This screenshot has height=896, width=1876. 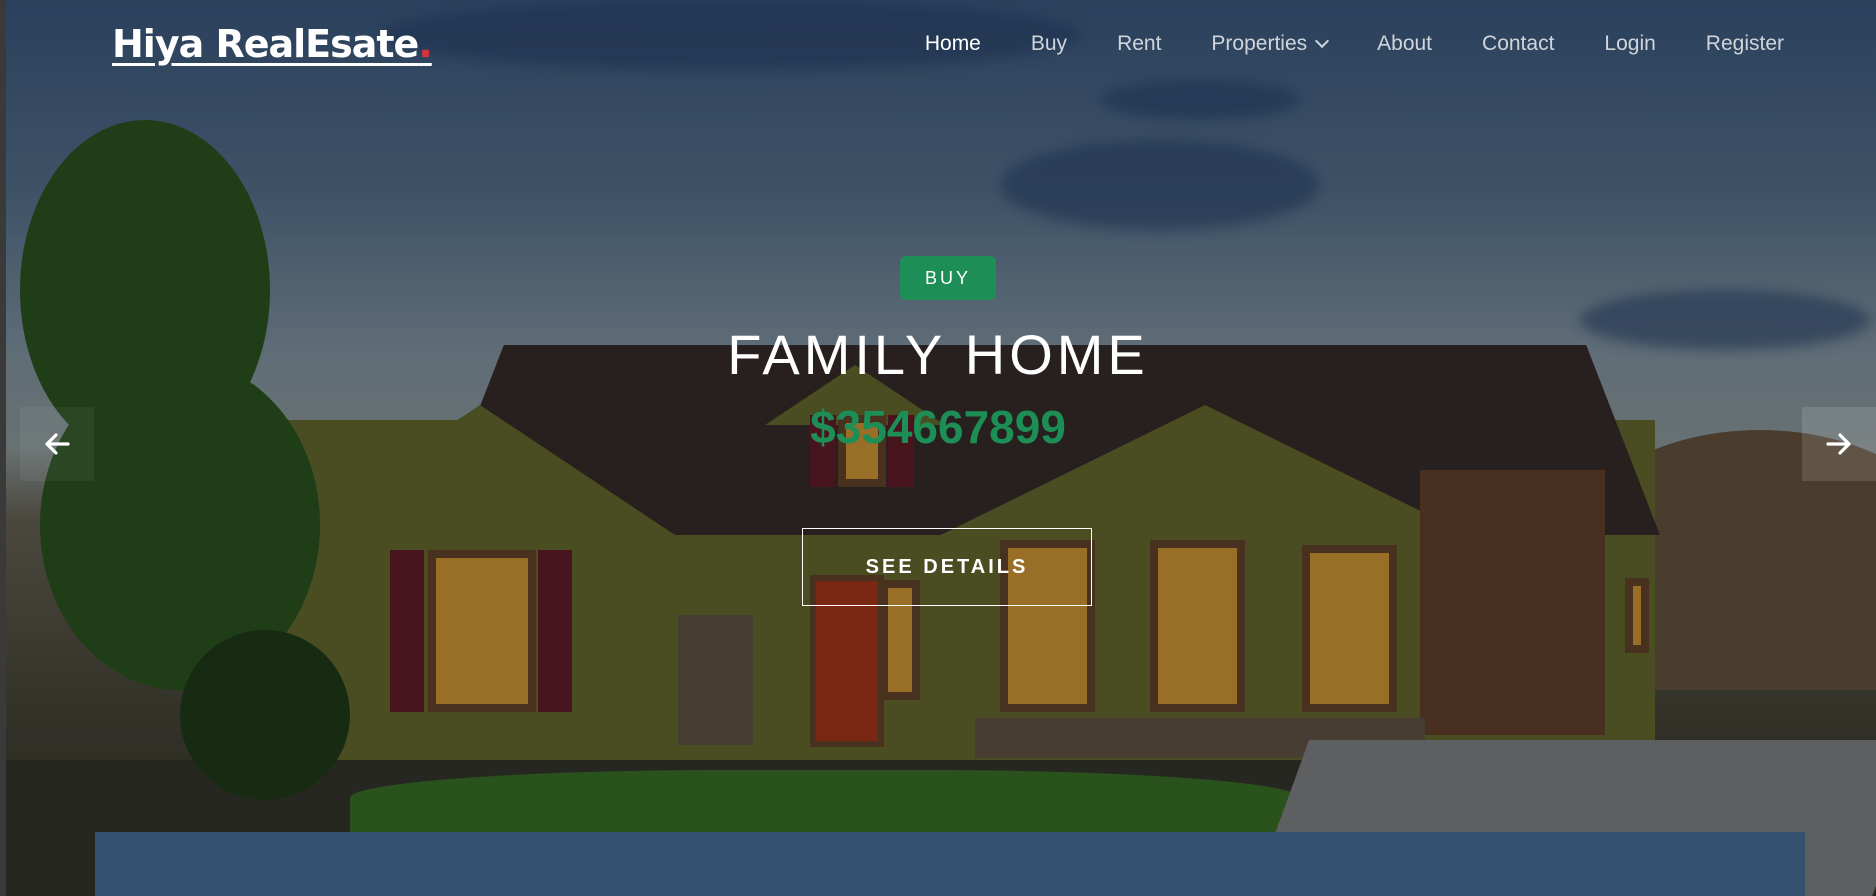 What do you see at coordinates (1139, 44) in the screenshot?
I see `nav-rent: Rent` at bounding box center [1139, 44].